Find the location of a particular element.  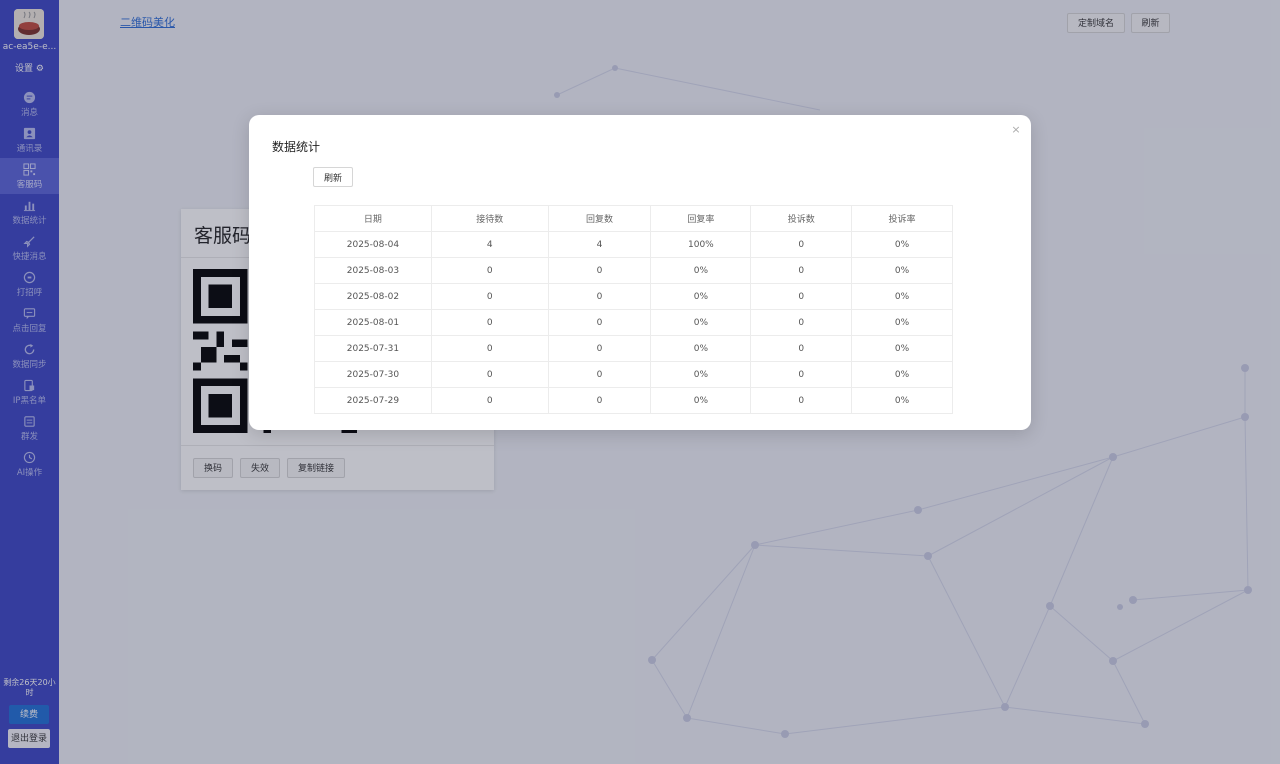

table-row: 2025-08-02 0 0 0% 0 0% is located at coordinates (633, 296).